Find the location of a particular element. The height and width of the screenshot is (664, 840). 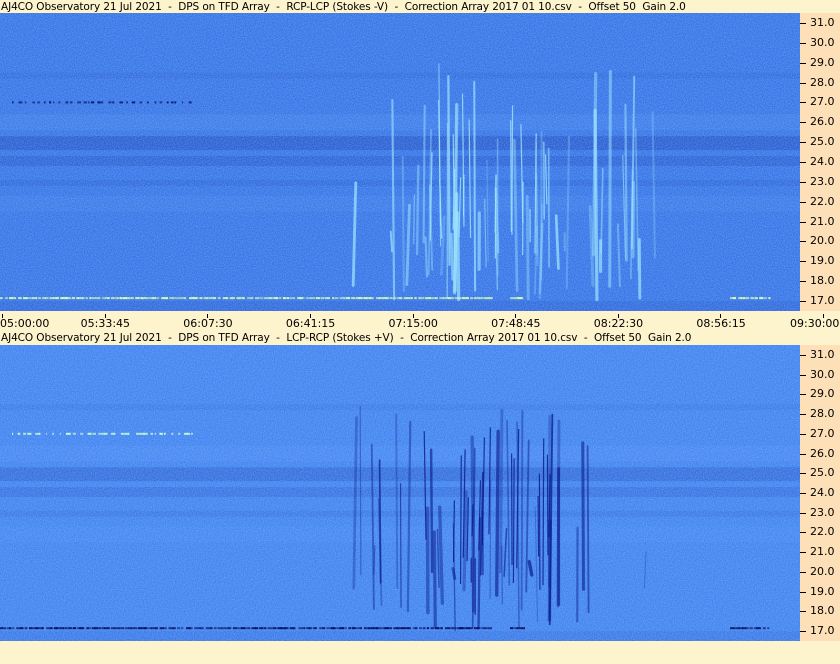

y-tick-label: 28.0 is located at coordinates (822, 82).